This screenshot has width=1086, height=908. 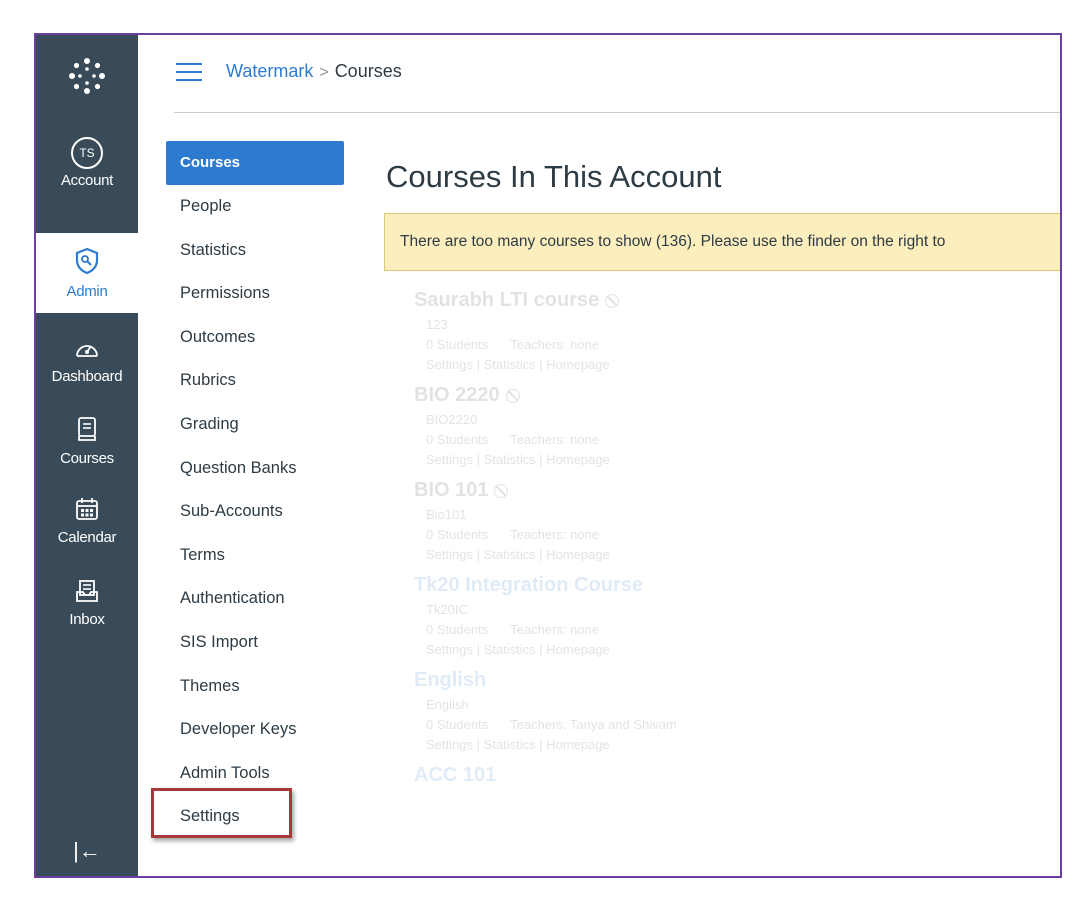 I want to click on book-icon, so click(x=87, y=431).